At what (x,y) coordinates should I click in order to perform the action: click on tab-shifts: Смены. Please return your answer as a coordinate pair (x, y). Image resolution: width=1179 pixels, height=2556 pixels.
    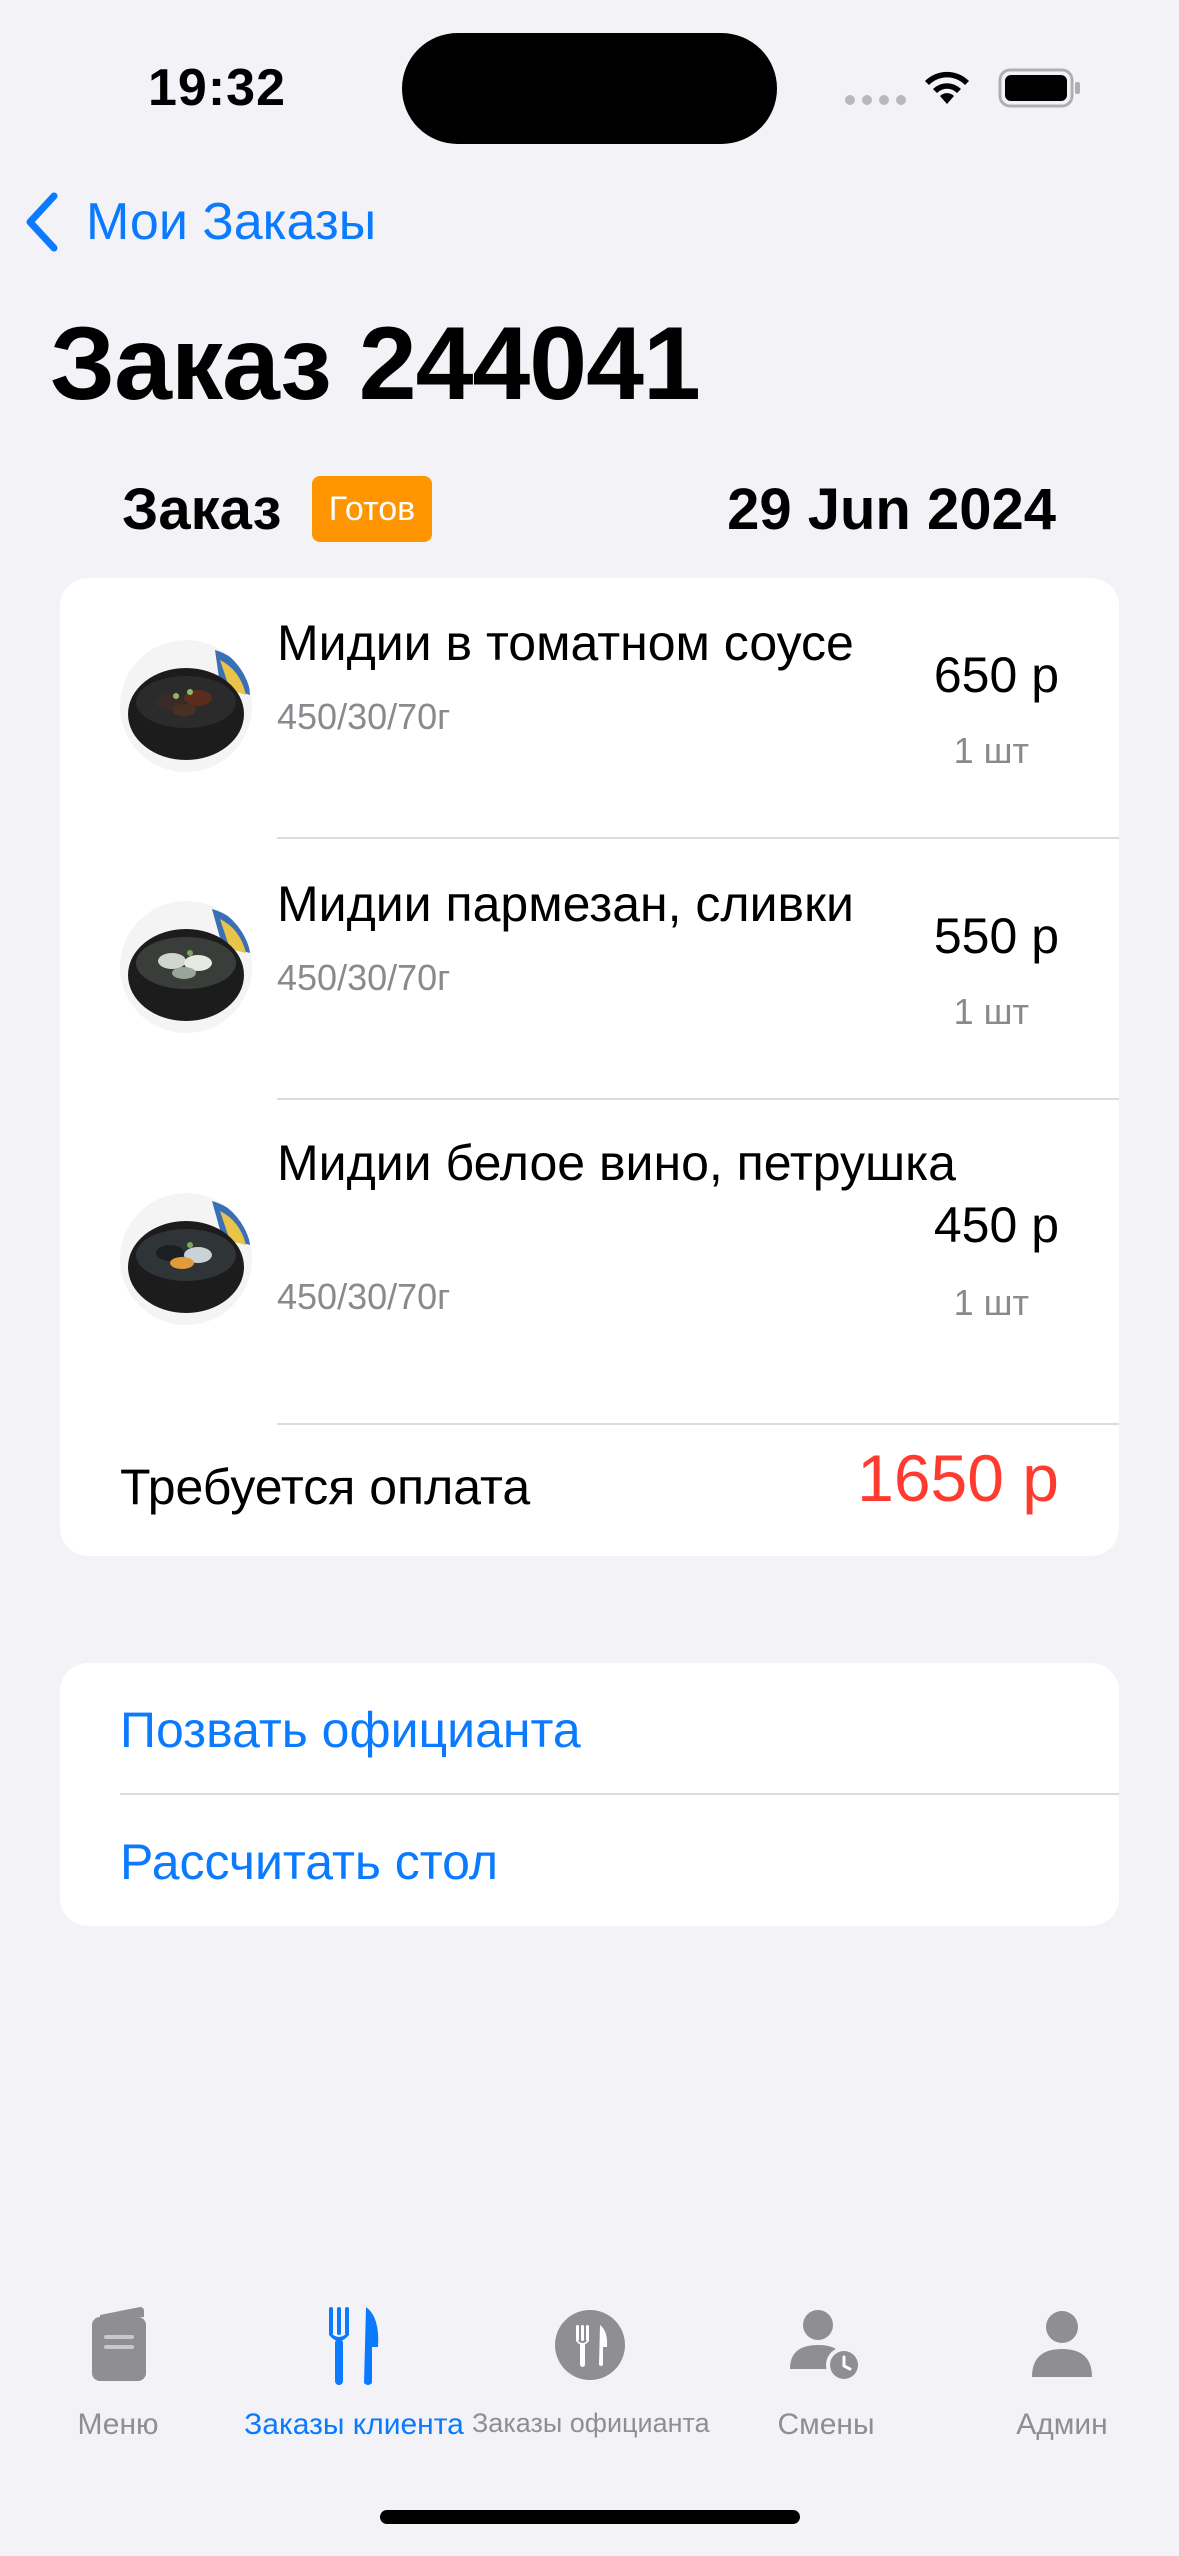
    Looking at the image, I should click on (826, 2366).